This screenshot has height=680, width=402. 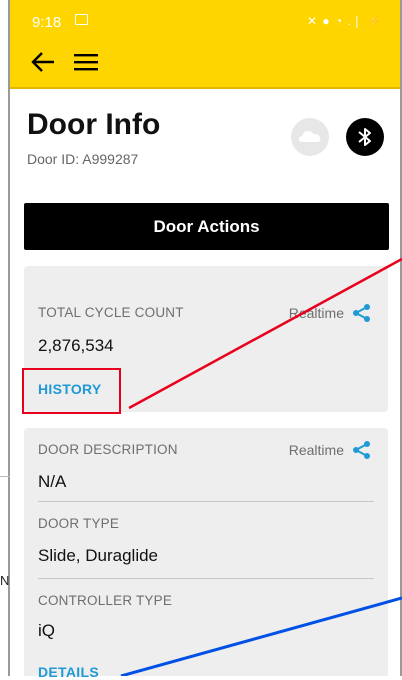 I want to click on door-description-label: DOOR DESCRIPTION, so click(x=108, y=449).